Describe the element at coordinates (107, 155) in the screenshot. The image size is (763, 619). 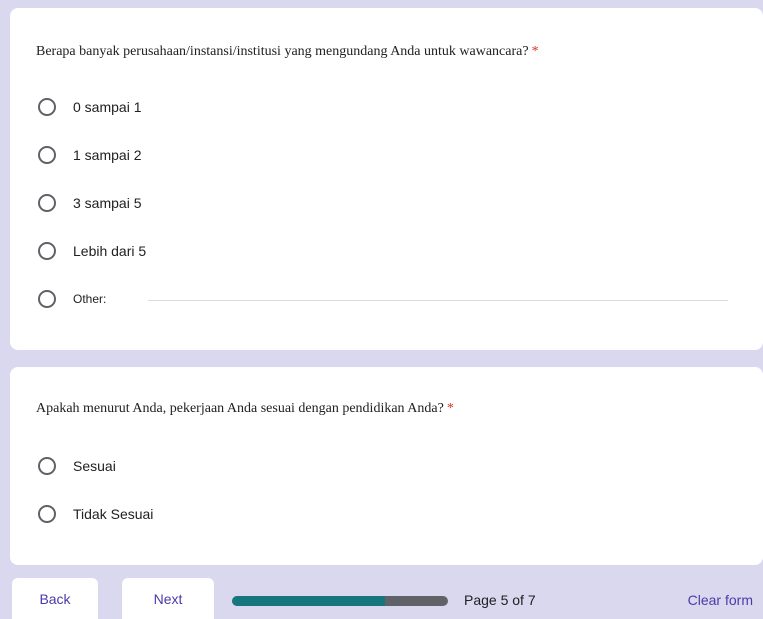
I see `option-label: 1 sampai 2` at that location.